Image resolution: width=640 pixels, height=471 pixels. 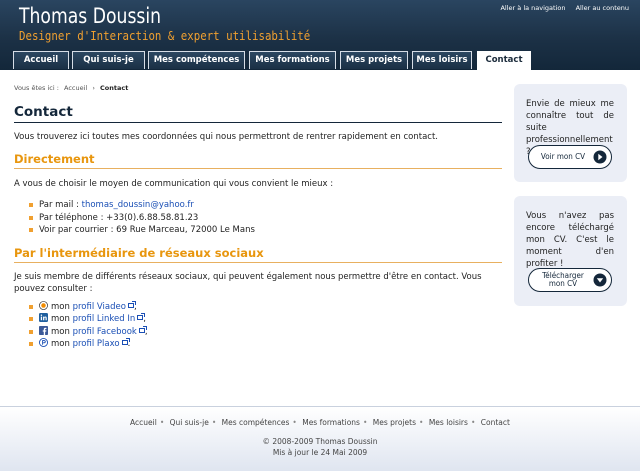 I want to click on breadcrumb-home-link: Accueil, so click(x=75, y=88).